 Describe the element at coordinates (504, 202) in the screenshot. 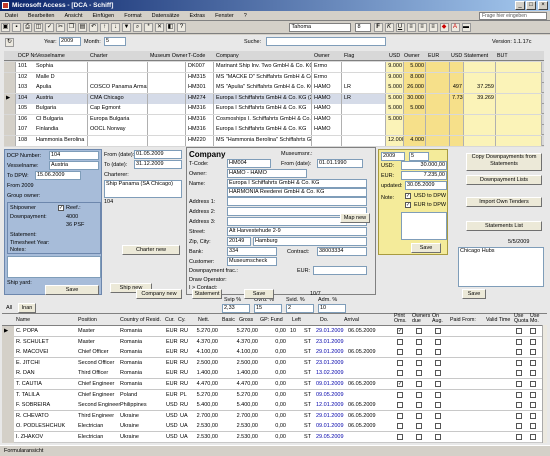

I see `import-own-tenders-button: Import Own Tenders` at that location.